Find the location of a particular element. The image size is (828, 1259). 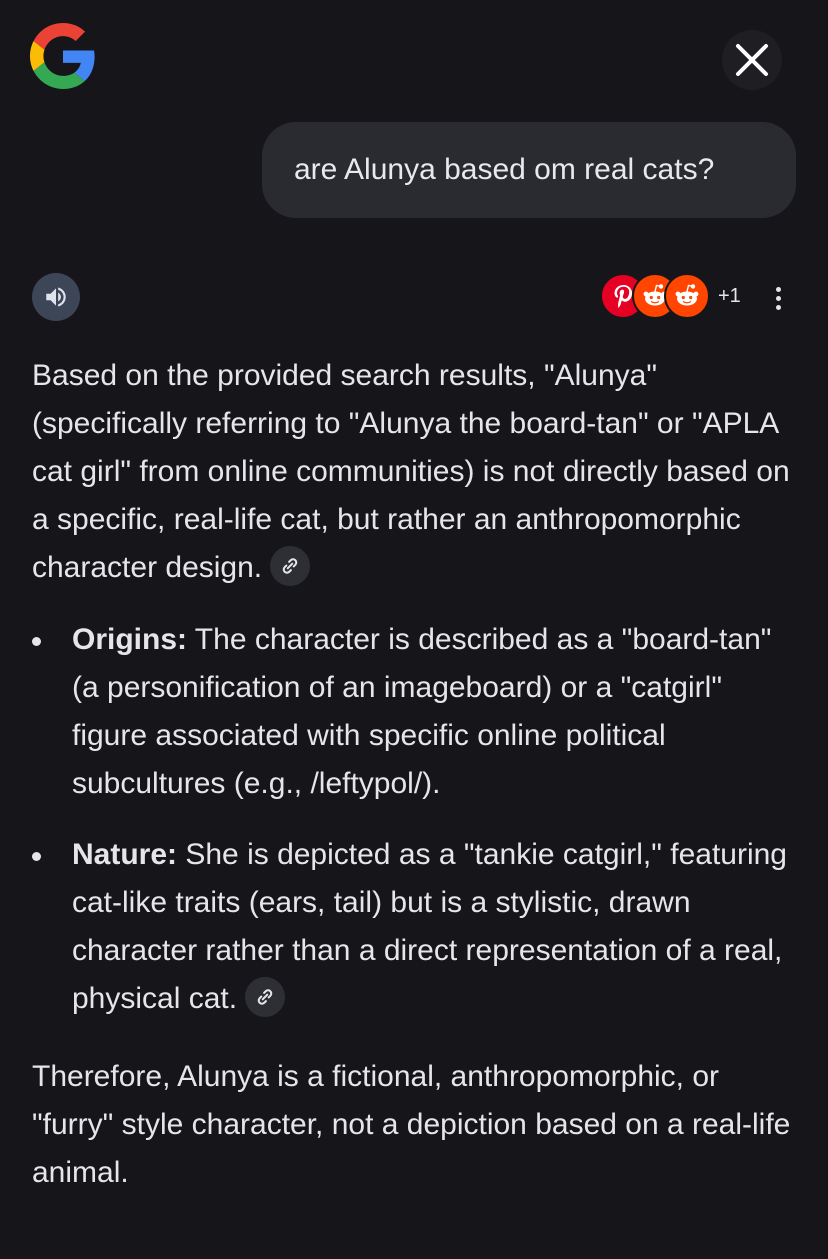

bullet-label: Origins: is located at coordinates (130, 639).